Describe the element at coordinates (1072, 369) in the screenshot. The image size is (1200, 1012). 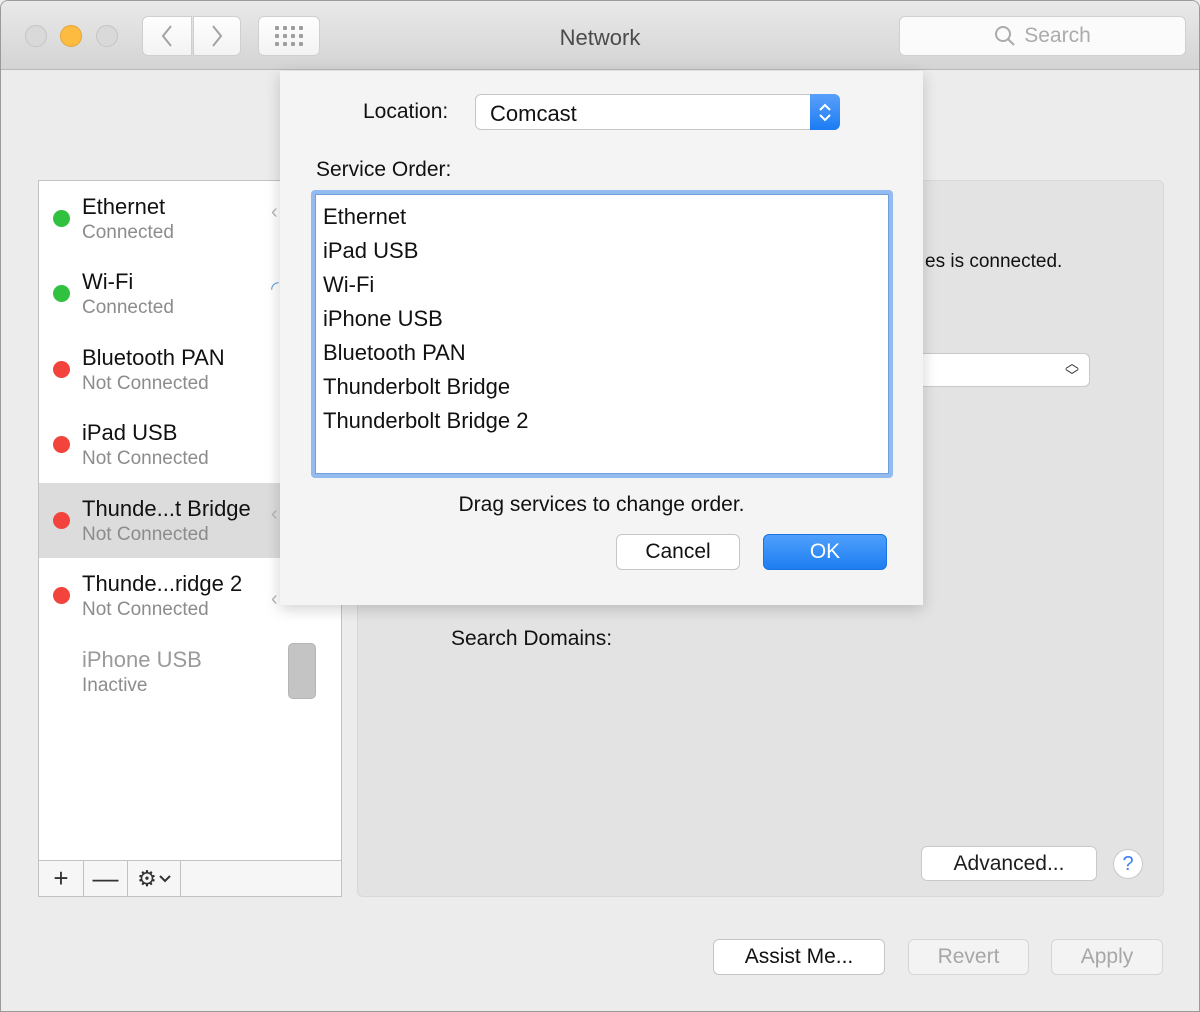
I see `updown-chevron-icon: ︿ ﹀` at that location.